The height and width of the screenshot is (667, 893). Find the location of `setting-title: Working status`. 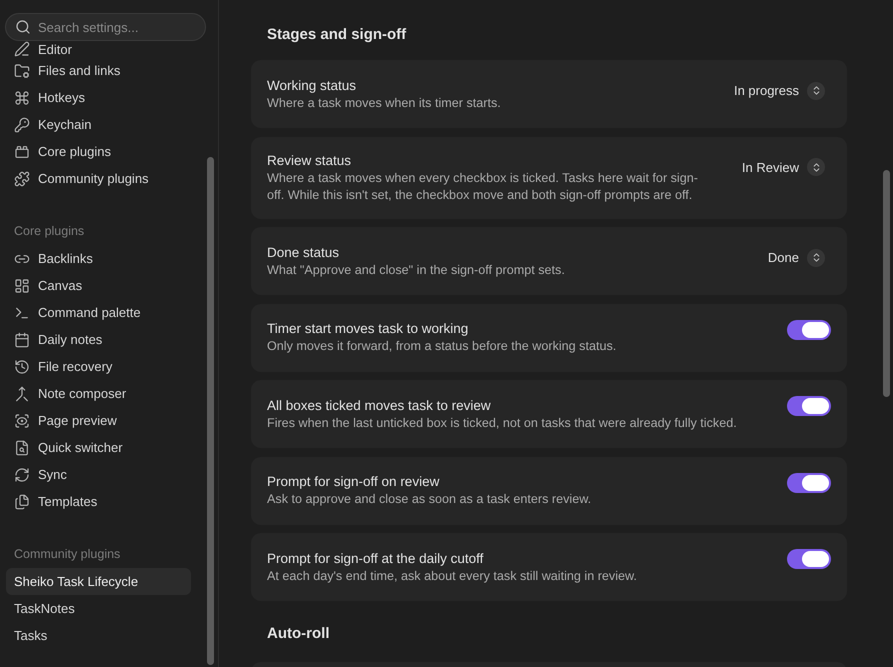

setting-title: Working status is located at coordinates (311, 85).